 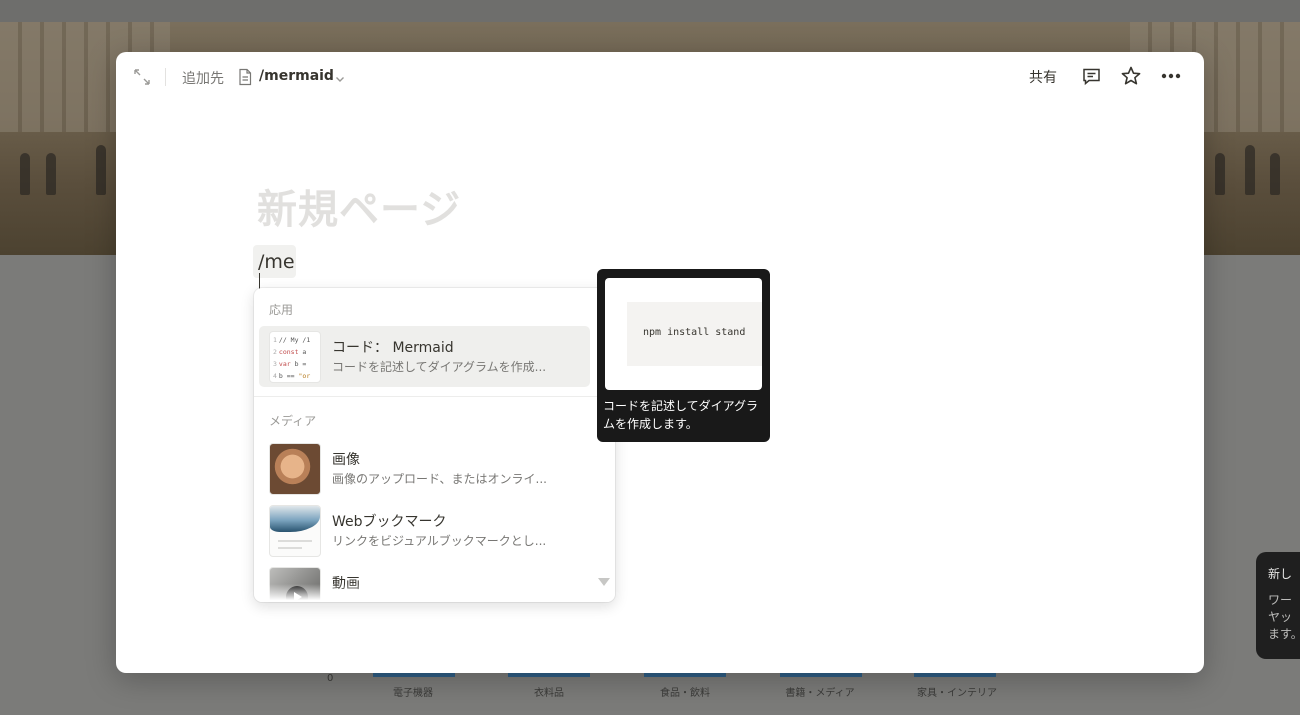 I want to click on expand-icon, so click(x=142, y=77).